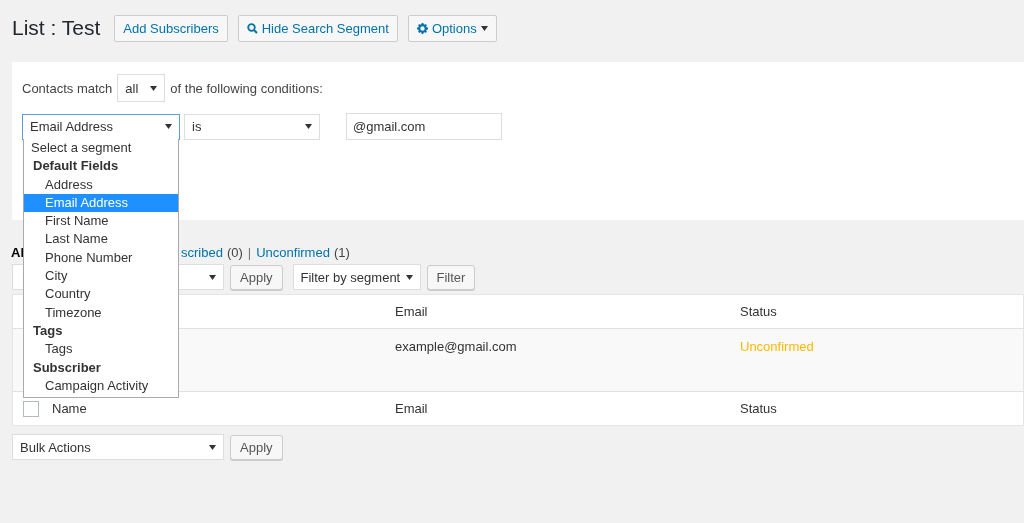 The height and width of the screenshot is (523, 1024). What do you see at coordinates (101, 294) in the screenshot?
I see `dropdown-option: Country` at bounding box center [101, 294].